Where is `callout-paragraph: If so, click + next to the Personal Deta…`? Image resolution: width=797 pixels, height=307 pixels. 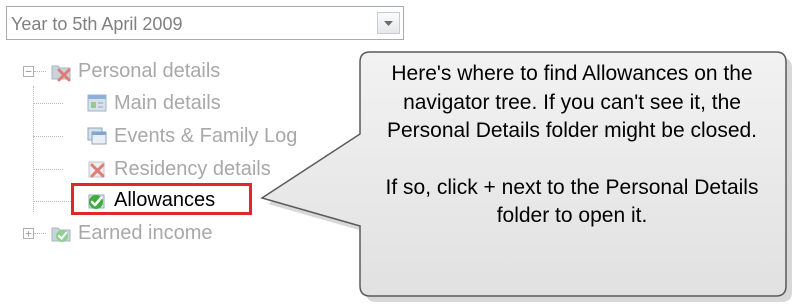
callout-paragraph: If so, click + next to the Personal Deta… is located at coordinates (572, 201).